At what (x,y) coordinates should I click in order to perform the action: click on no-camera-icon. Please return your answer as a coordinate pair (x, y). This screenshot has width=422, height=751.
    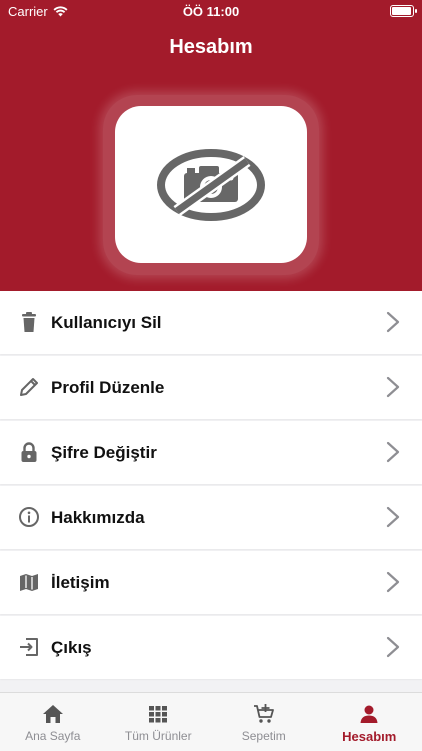
    Looking at the image, I should click on (211, 185).